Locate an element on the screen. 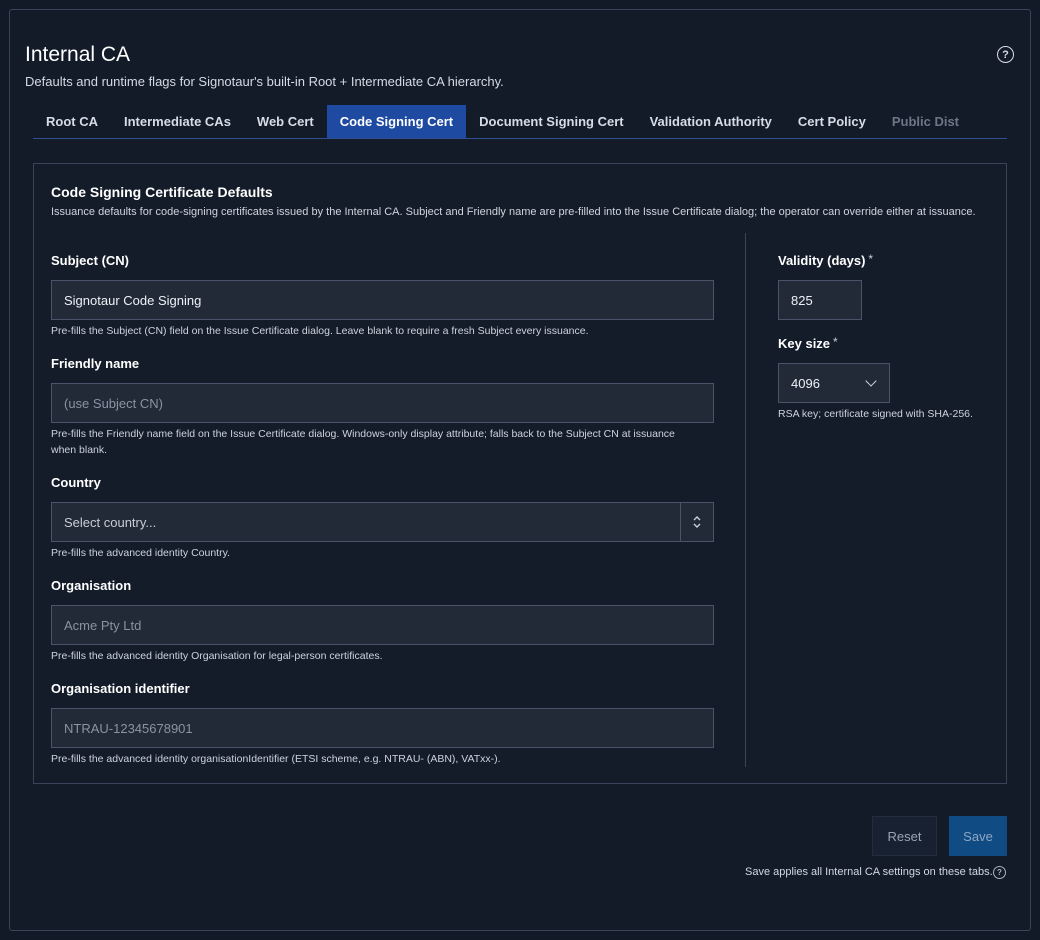 This screenshot has width=1040, height=940. page-title: Internal CA is located at coordinates (78, 54).